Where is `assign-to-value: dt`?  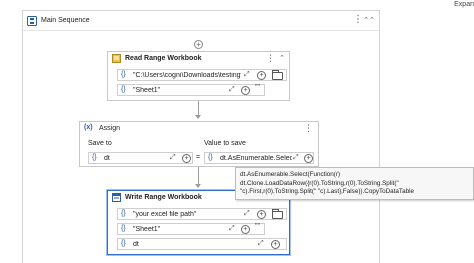
assign-to-value: dt is located at coordinates (107, 158).